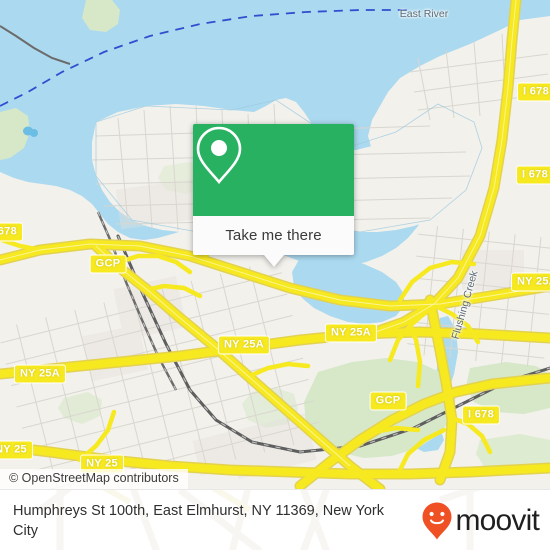 The height and width of the screenshot is (550, 550). I want to click on osm-attribution: © OpenStreetMap contributors, so click(94, 479).